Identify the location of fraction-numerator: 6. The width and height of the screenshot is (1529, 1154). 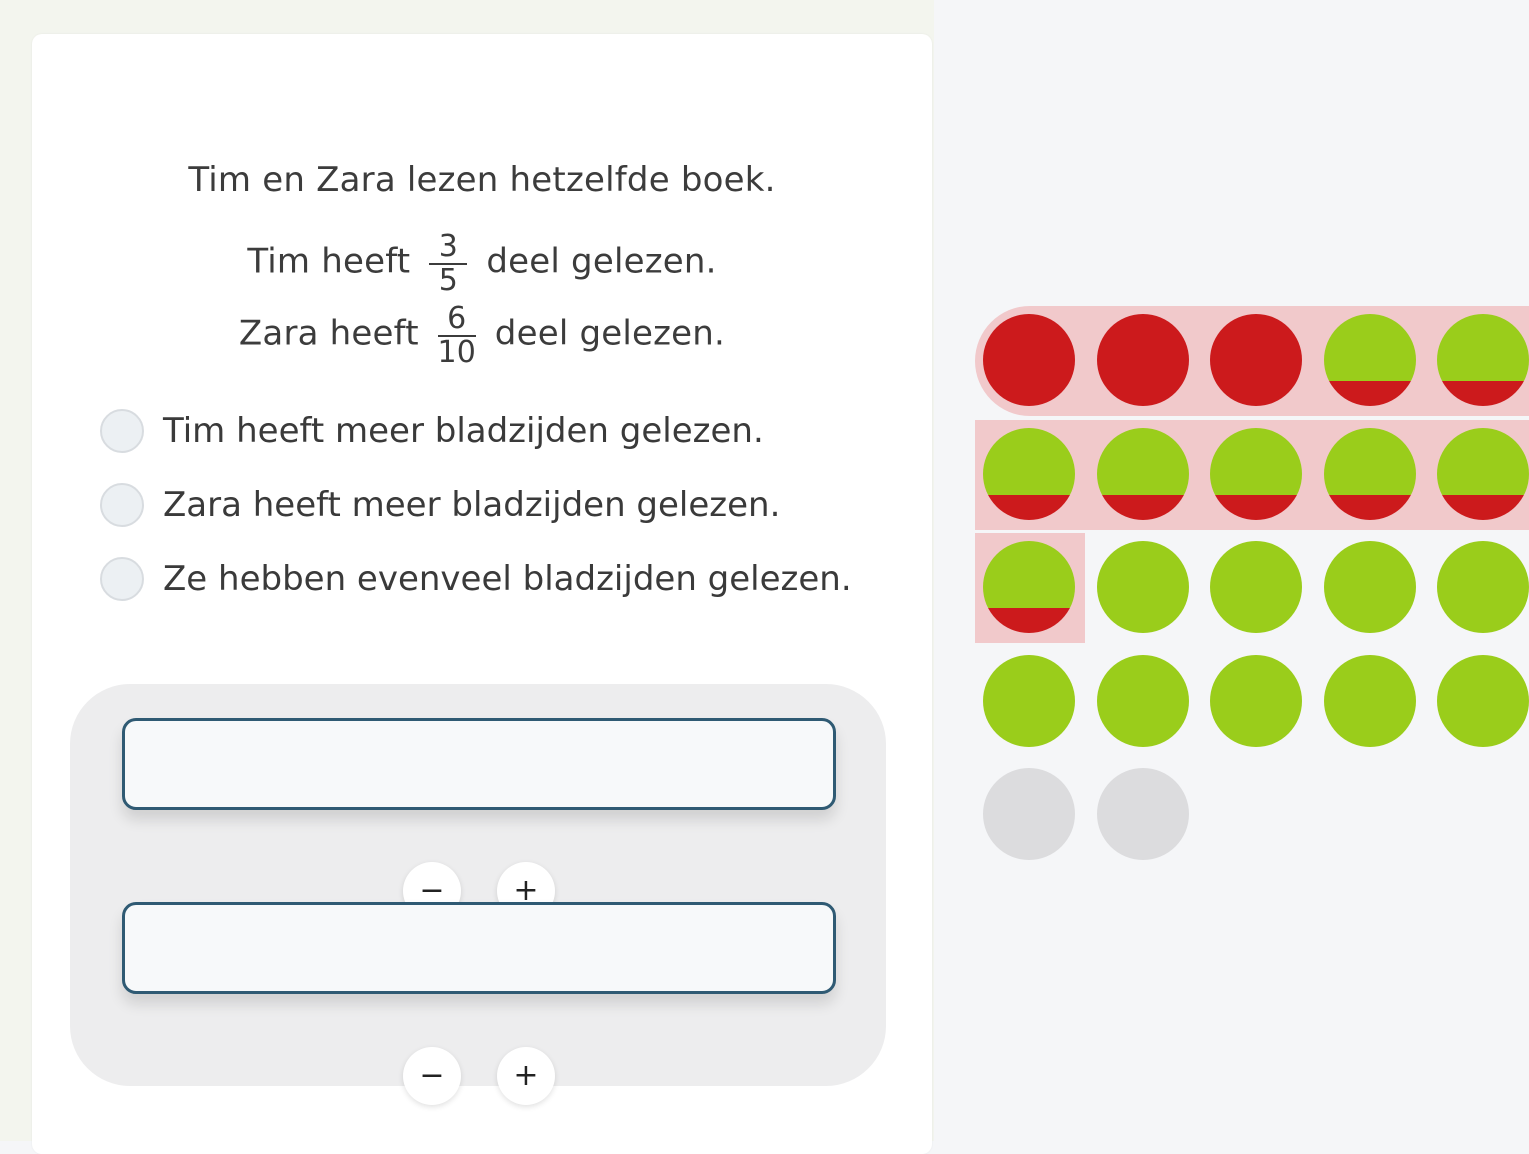
(457, 318).